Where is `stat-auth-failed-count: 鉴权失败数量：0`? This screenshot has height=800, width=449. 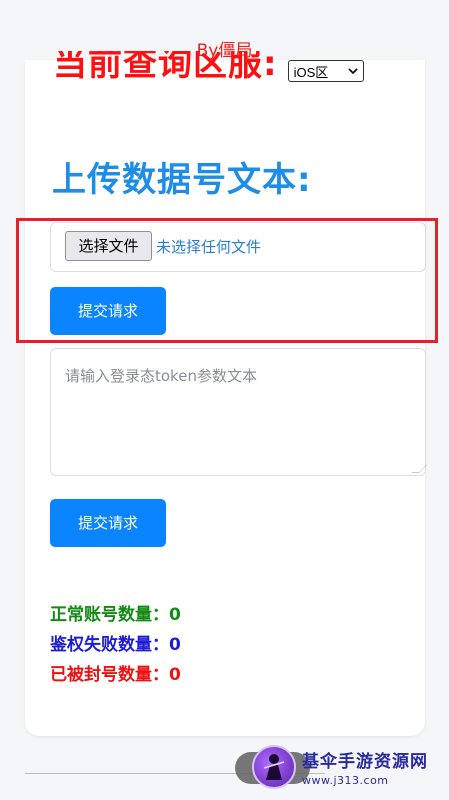 stat-auth-failed-count: 鉴权失败数量：0 is located at coordinates (115, 645).